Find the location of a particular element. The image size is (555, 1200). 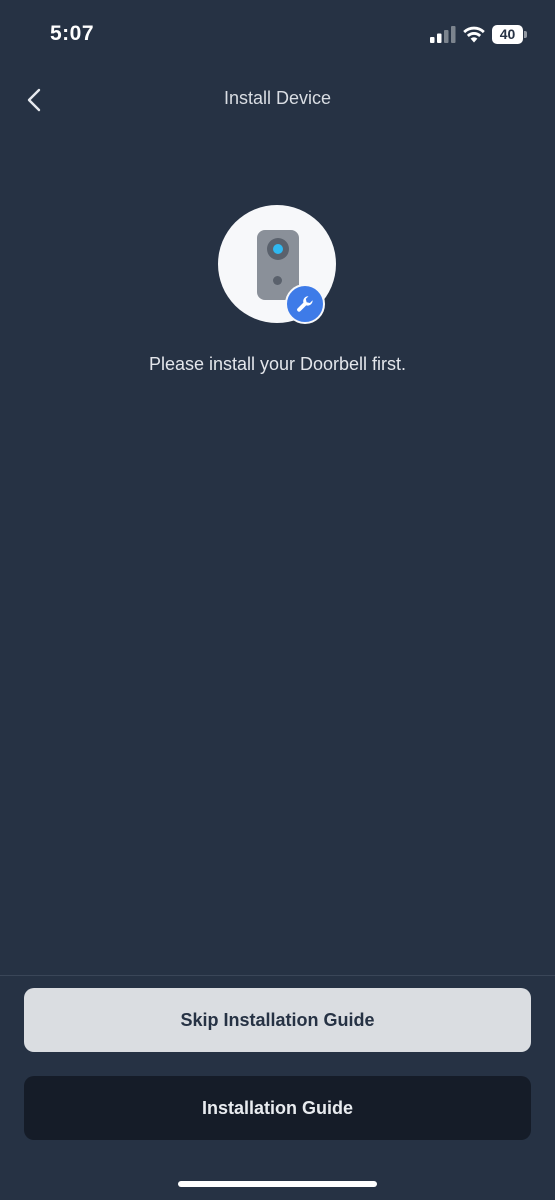

wifi-icon is located at coordinates (474, 34).